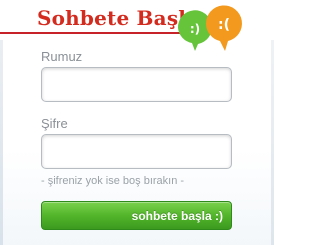  I want to click on start-chat-button-label: sohbete başla :), so click(177, 216).